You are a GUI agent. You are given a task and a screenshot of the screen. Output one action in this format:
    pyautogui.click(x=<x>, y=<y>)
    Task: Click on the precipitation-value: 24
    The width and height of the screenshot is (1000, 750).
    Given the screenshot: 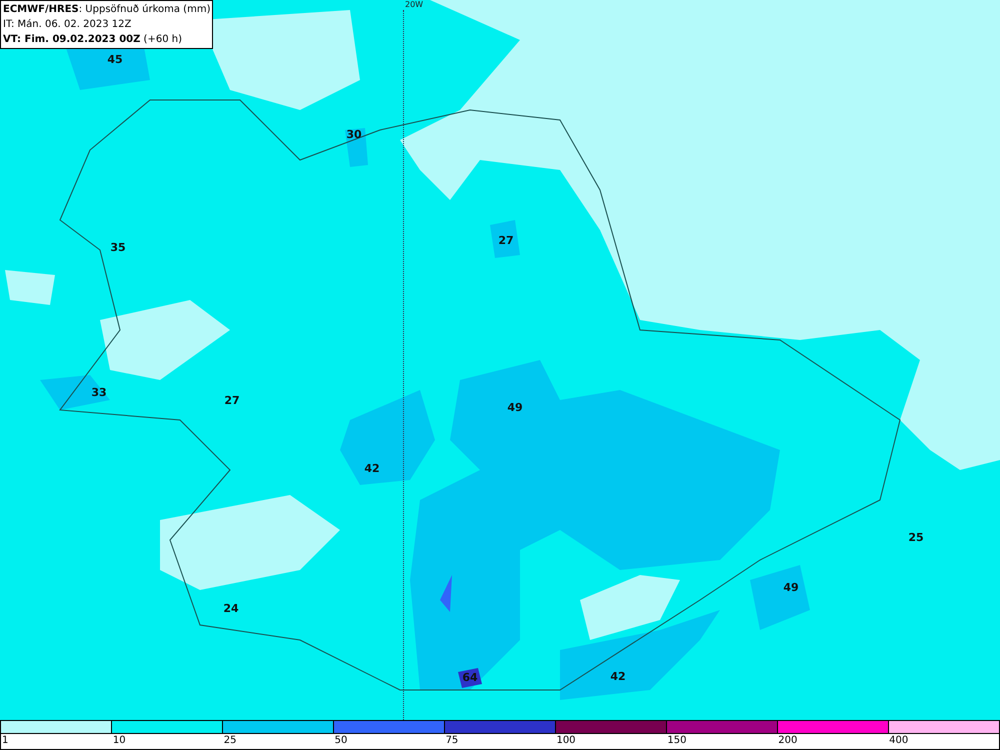 What is the action you would take?
    pyautogui.click(x=231, y=608)
    